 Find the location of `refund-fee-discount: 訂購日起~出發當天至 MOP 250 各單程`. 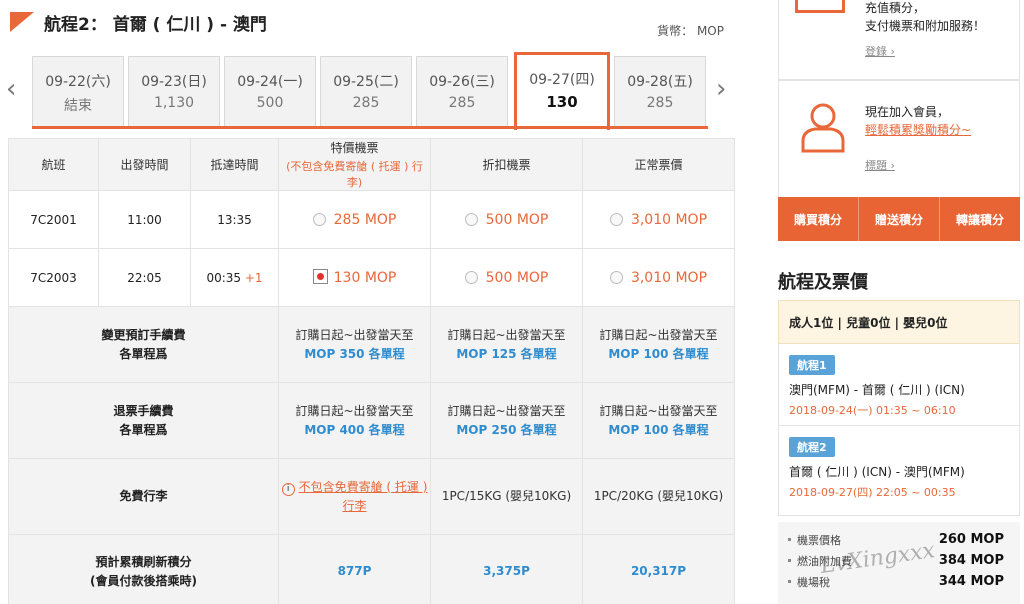

refund-fee-discount: 訂購日起~出發當天至 MOP 250 各單程 is located at coordinates (506, 420).